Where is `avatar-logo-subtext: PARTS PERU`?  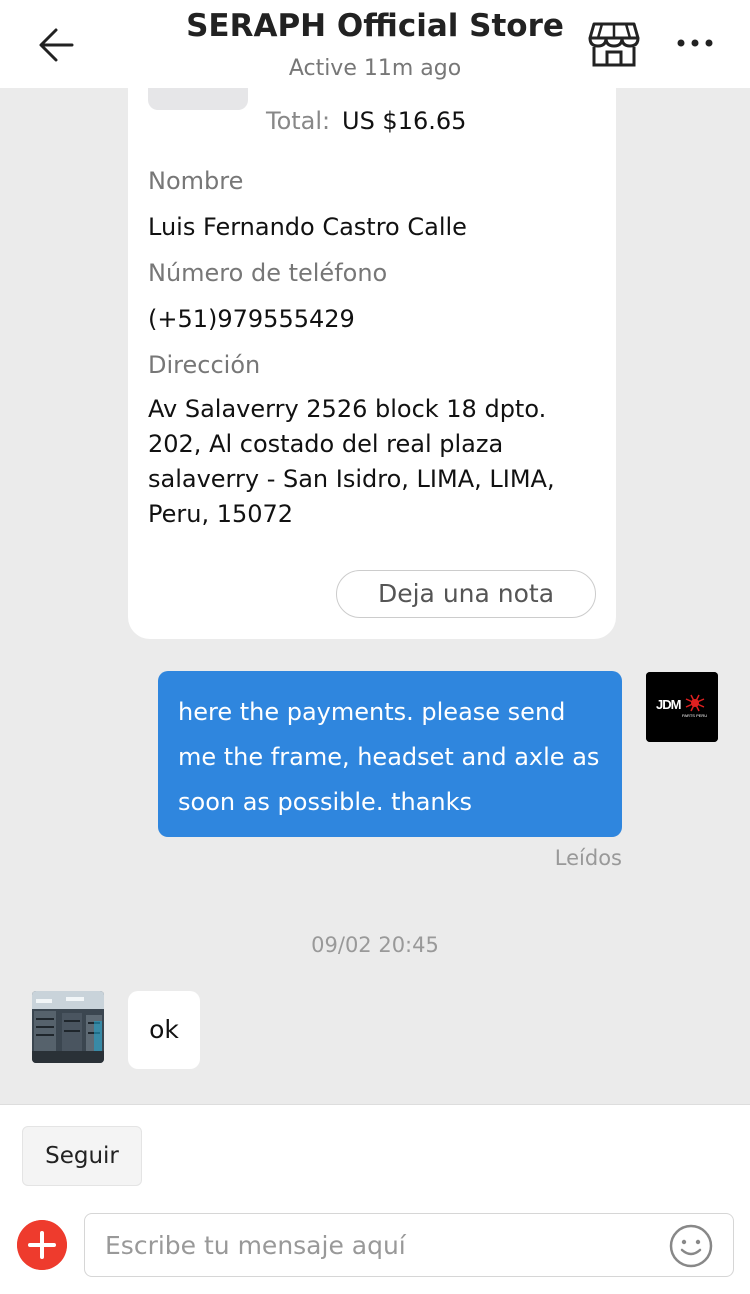 avatar-logo-subtext: PARTS PERU is located at coordinates (694, 715).